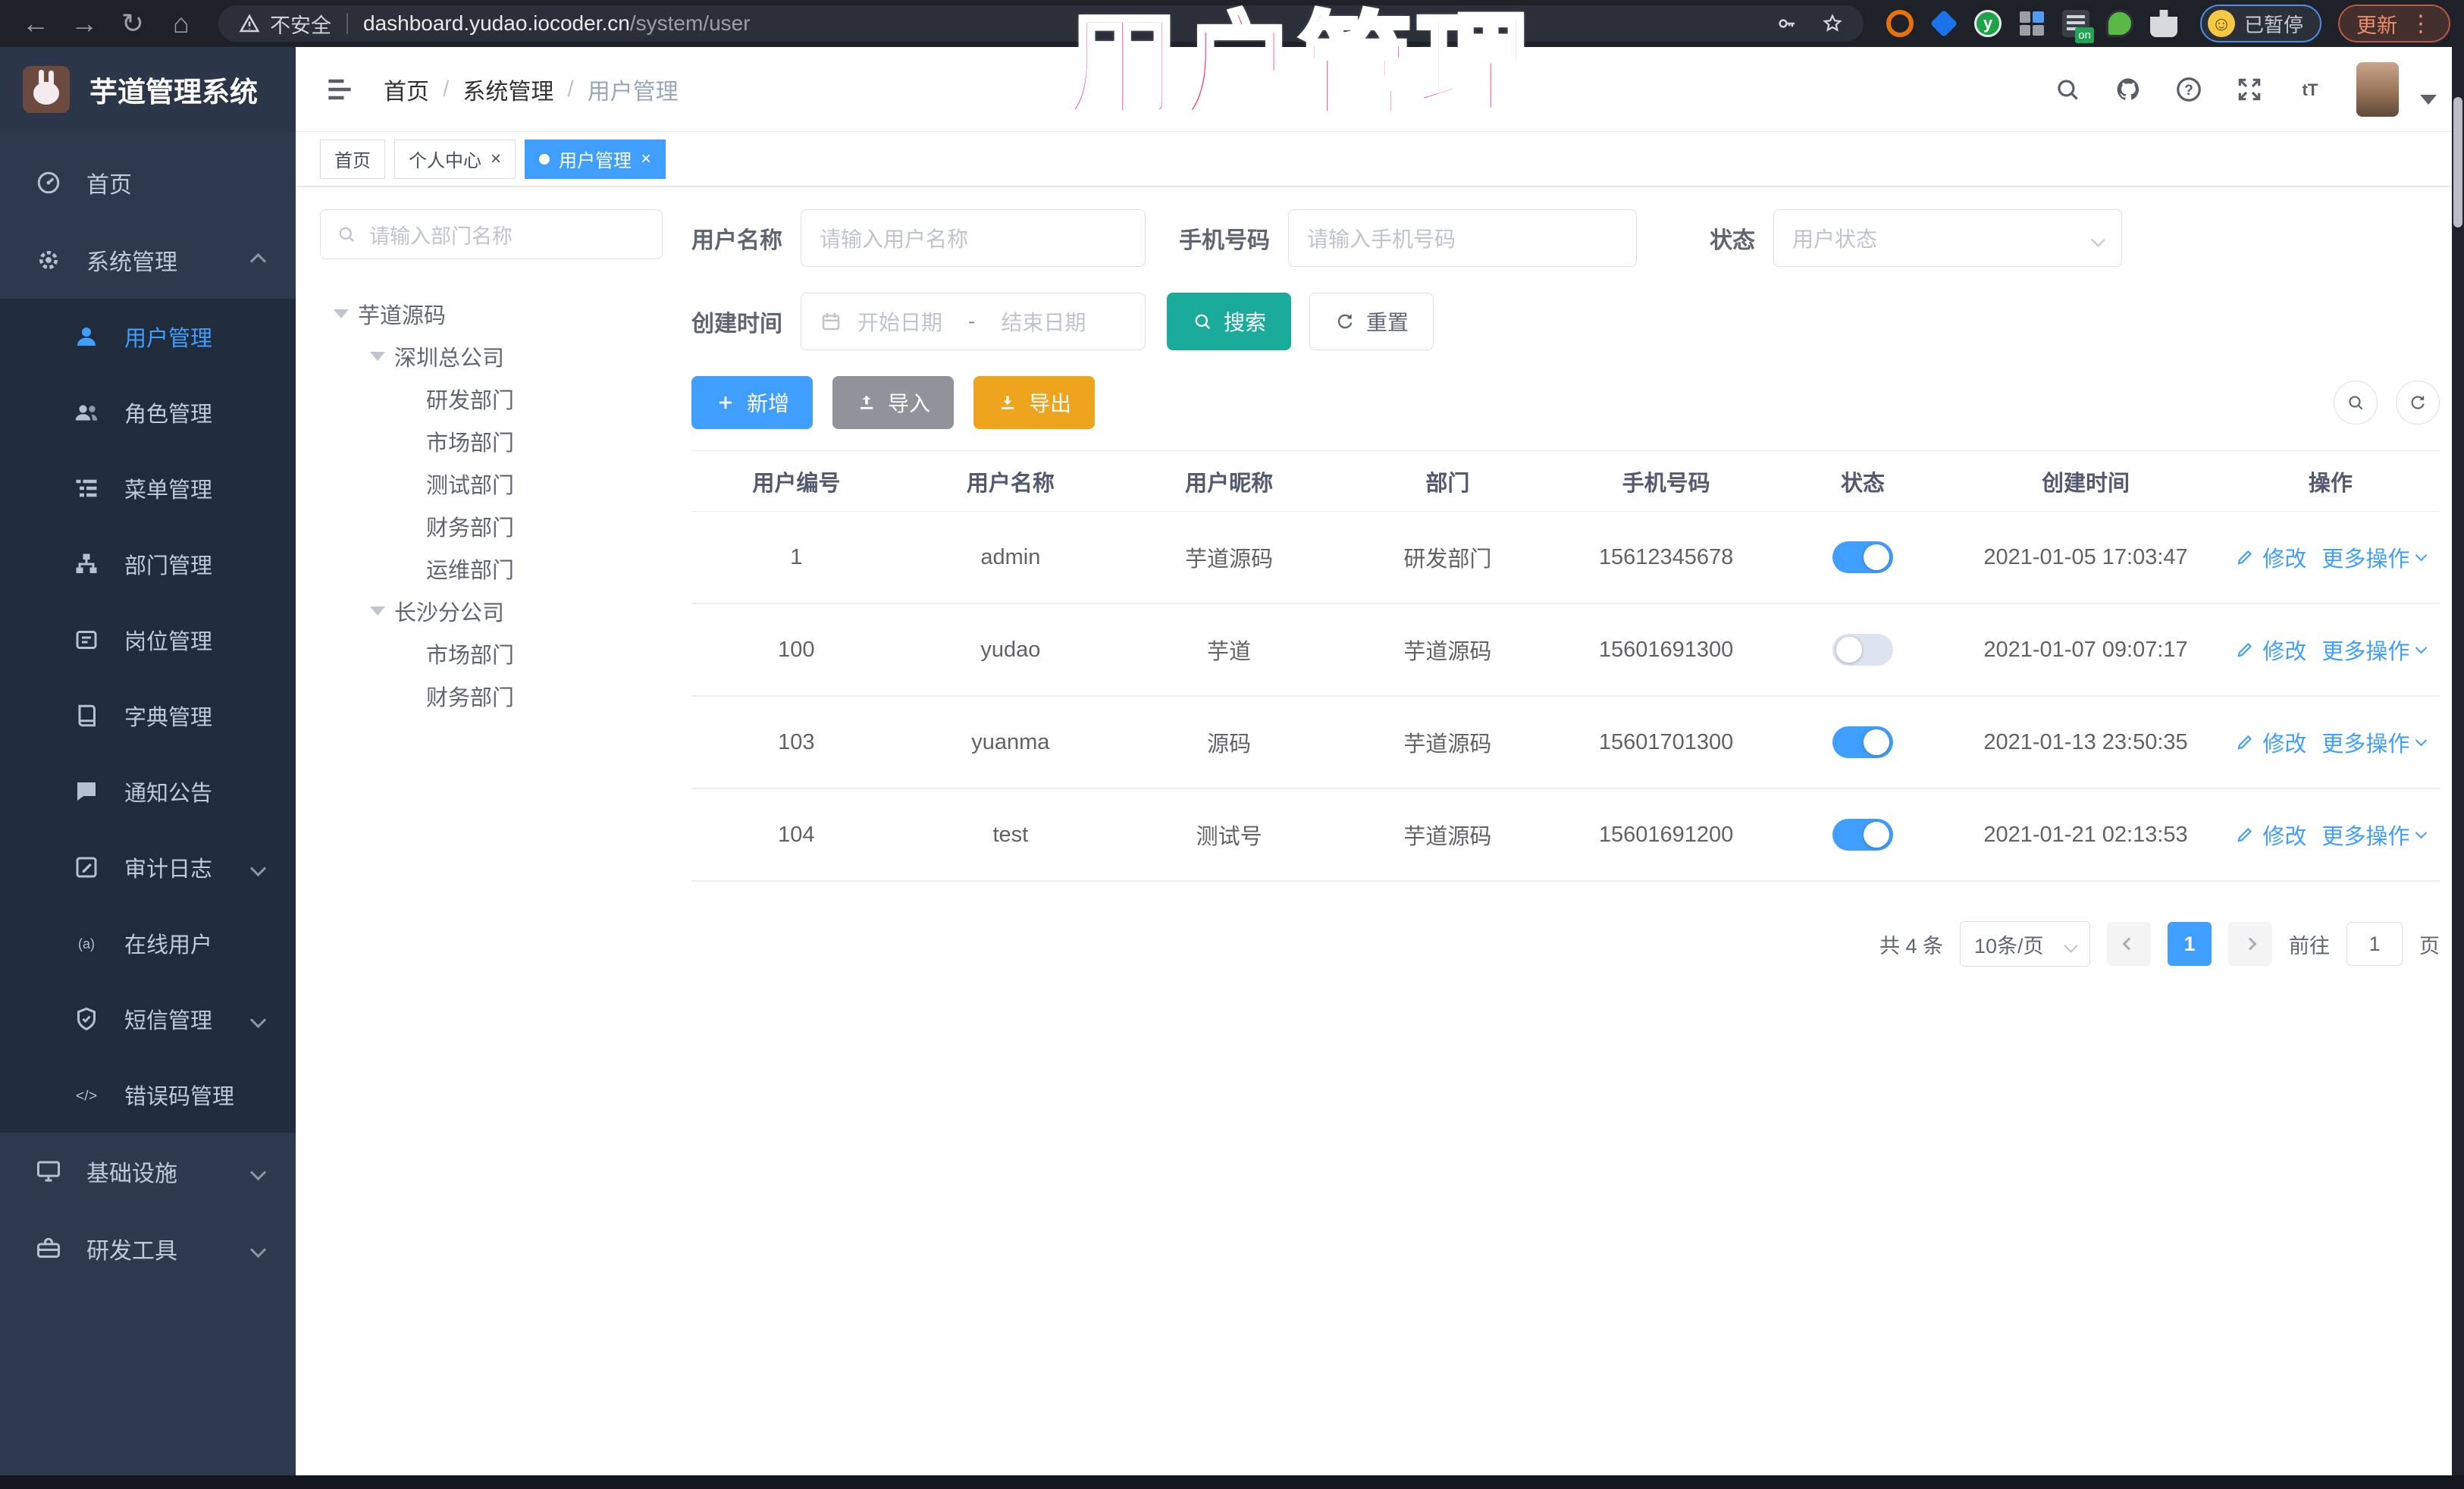 Image resolution: width=2464 pixels, height=1489 pixels. I want to click on sidebar-item-系统管理: 系统管理, so click(148, 260).